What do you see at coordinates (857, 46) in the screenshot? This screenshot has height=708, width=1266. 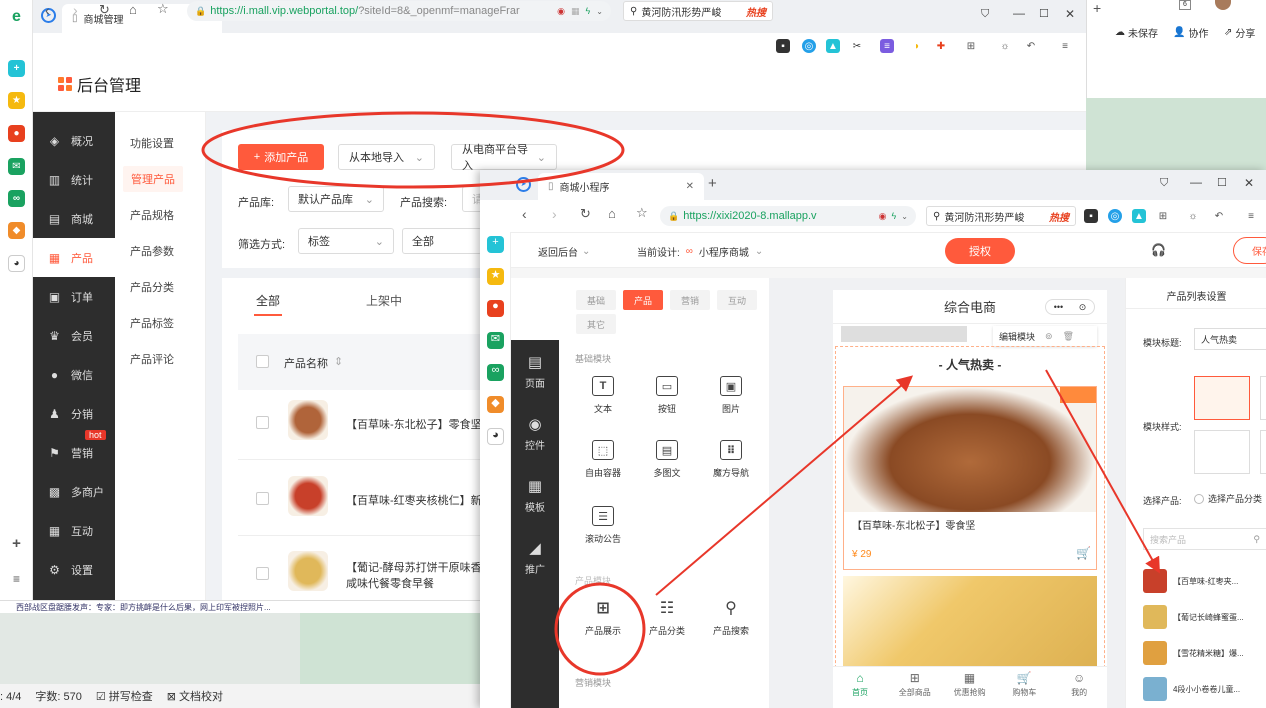 I see `cut-icon: ✂` at bounding box center [857, 46].